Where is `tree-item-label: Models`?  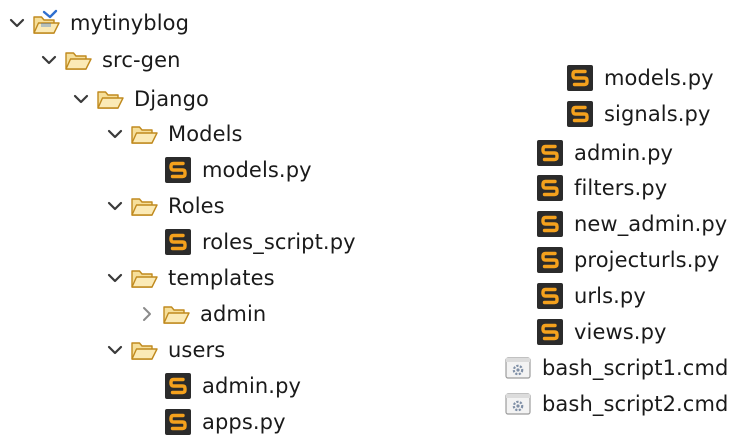 tree-item-label: Models is located at coordinates (205, 134).